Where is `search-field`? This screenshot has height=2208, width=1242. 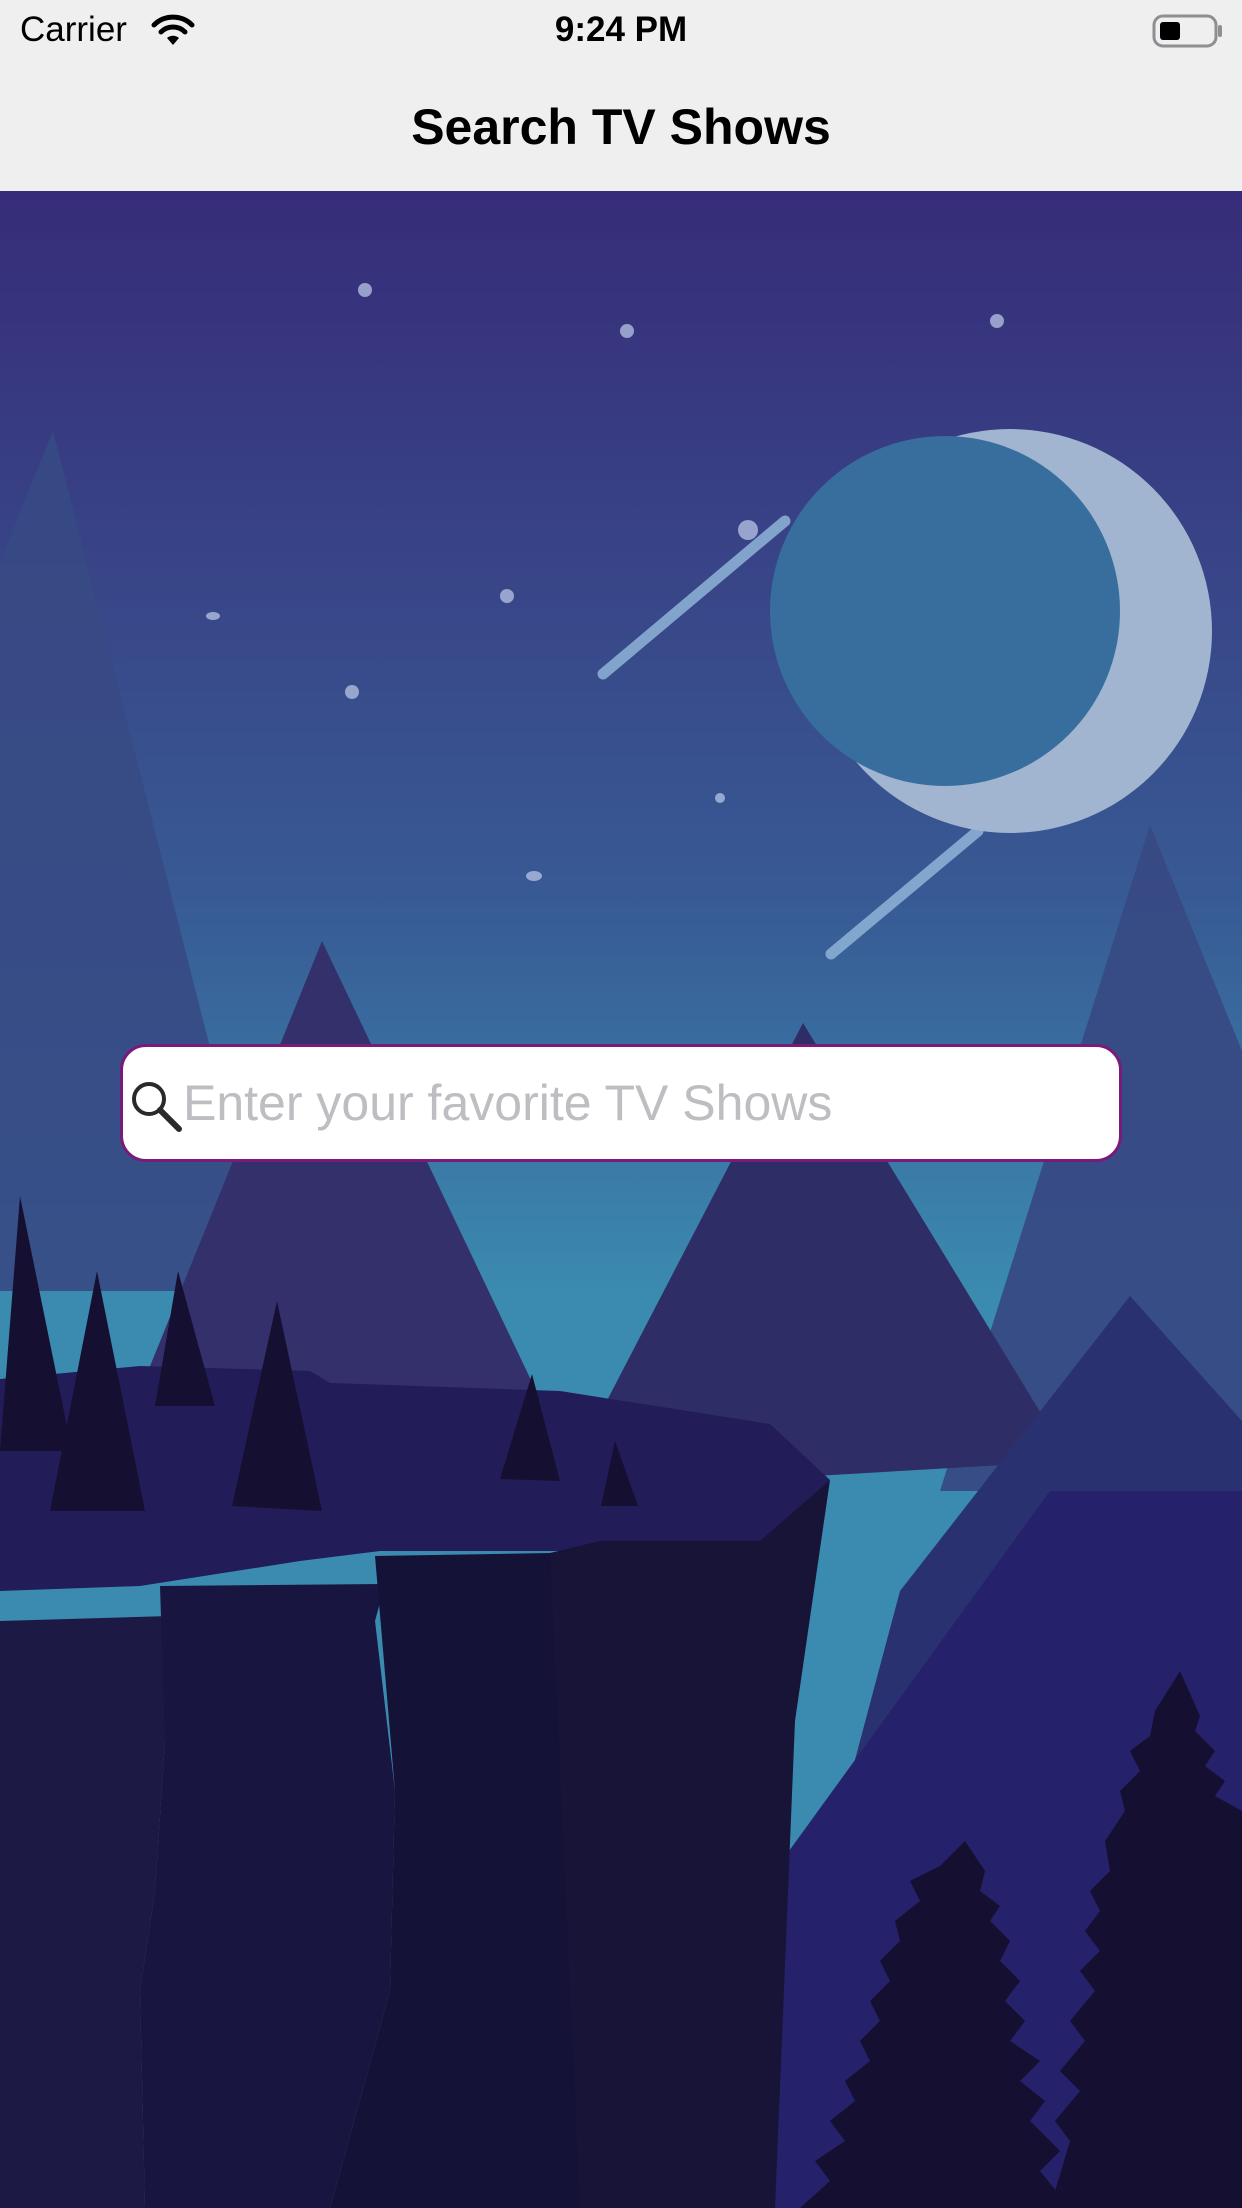 search-field is located at coordinates (621, 1103).